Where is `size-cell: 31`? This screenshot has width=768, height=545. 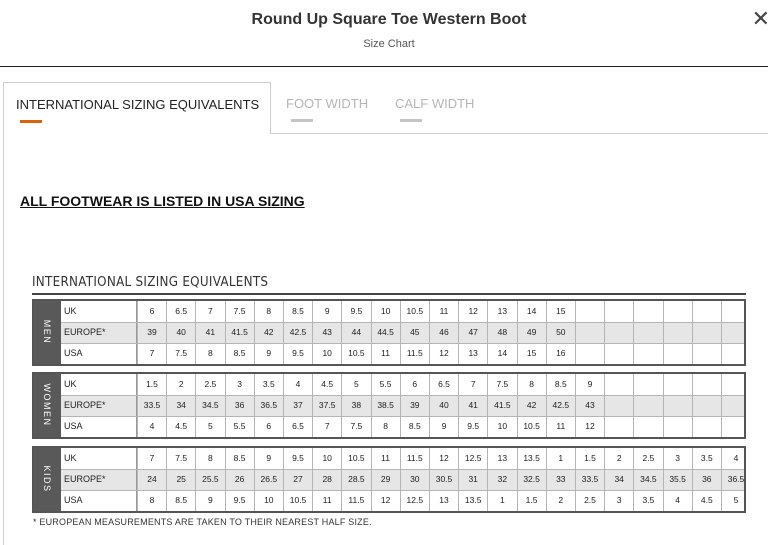
size-cell: 31 is located at coordinates (472, 479).